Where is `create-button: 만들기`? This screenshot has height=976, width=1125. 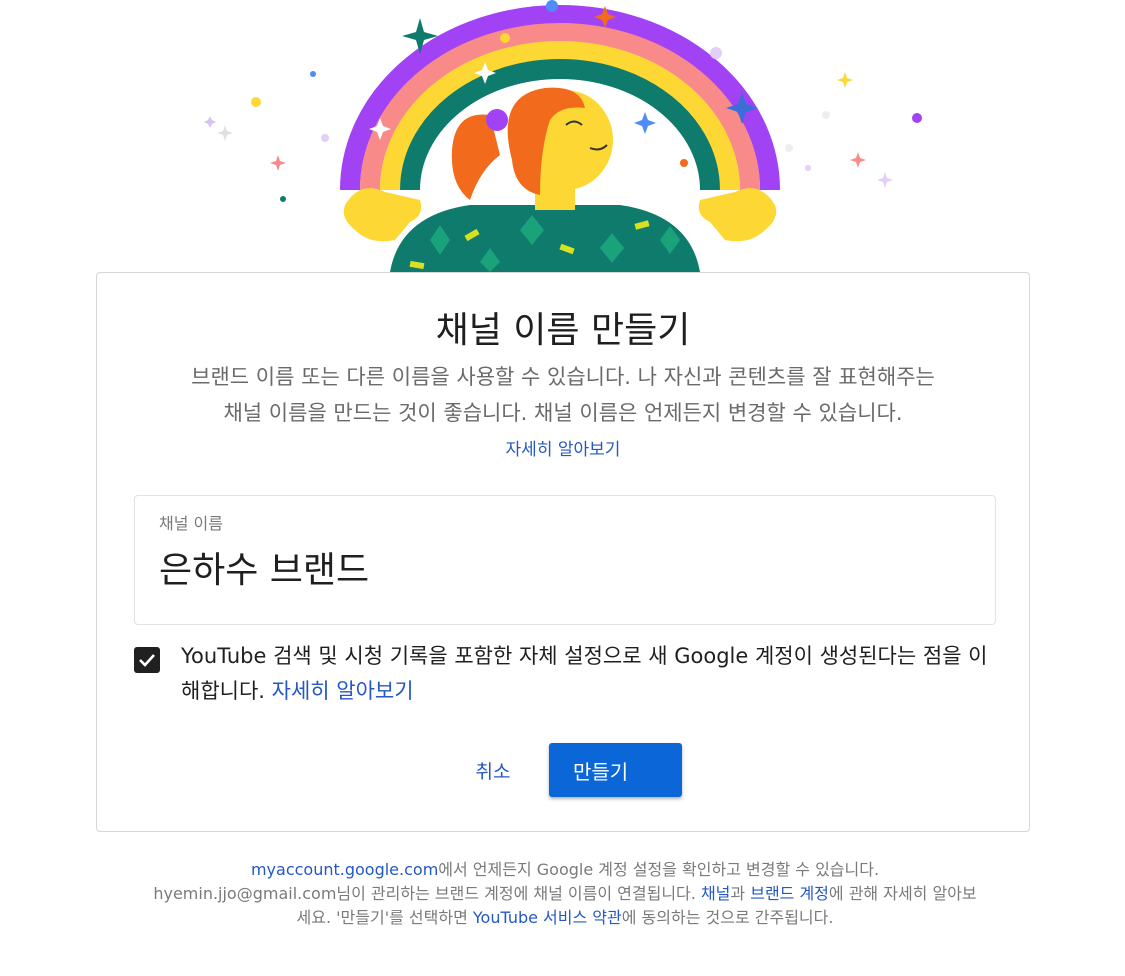 create-button: 만들기 is located at coordinates (615, 770).